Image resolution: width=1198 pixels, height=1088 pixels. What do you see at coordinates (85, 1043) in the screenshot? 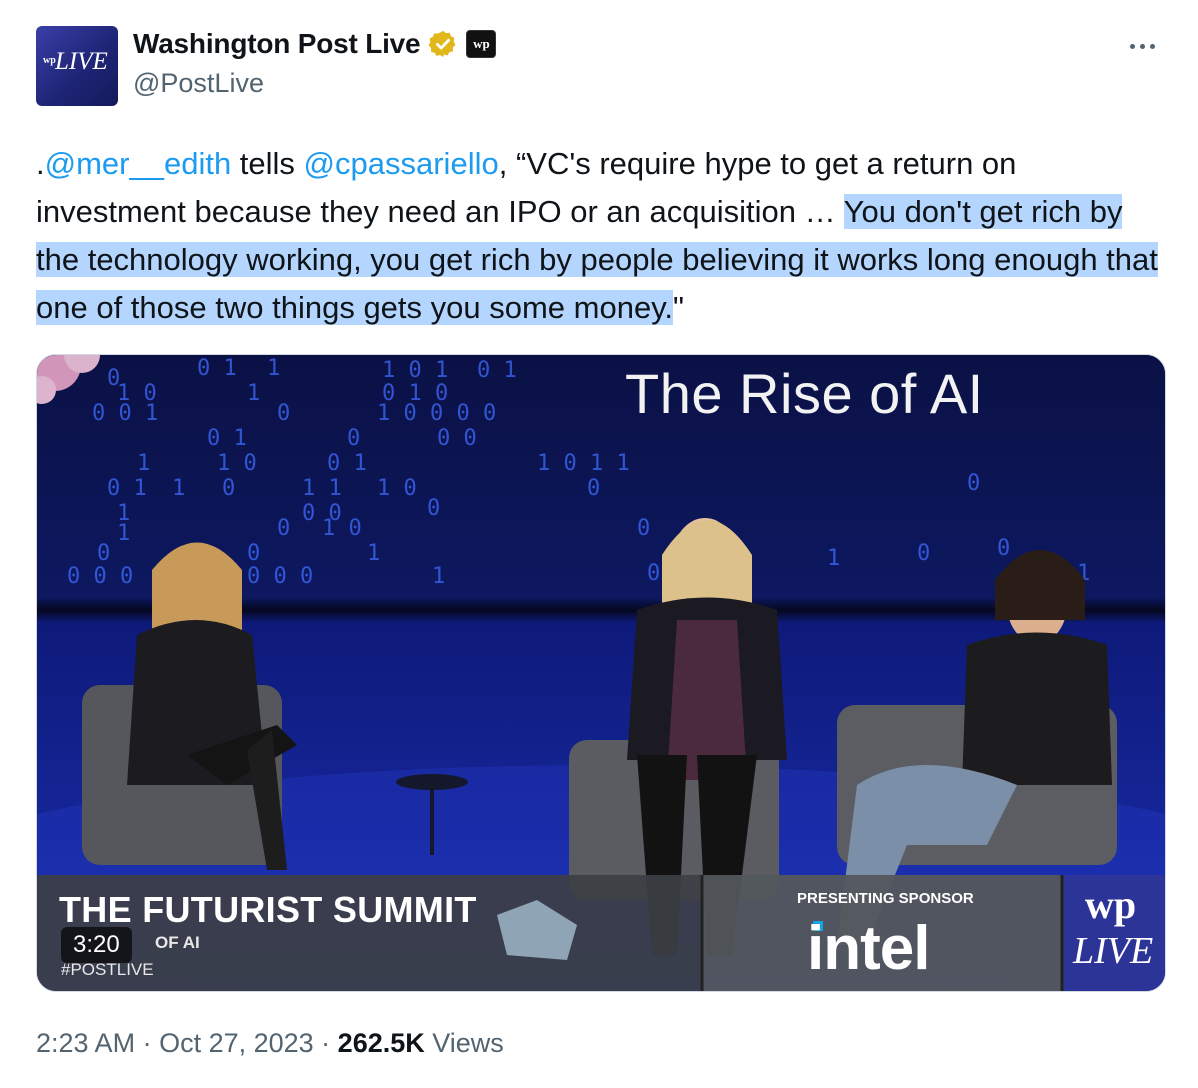
I see `tweet-time: 2:23 AM` at bounding box center [85, 1043].